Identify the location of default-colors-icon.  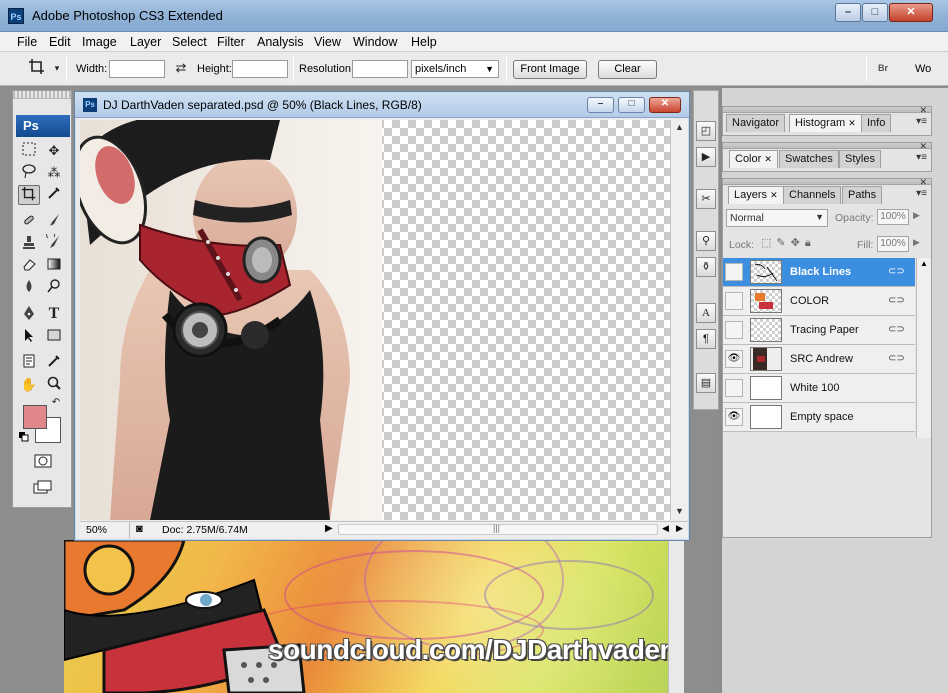
(24, 437).